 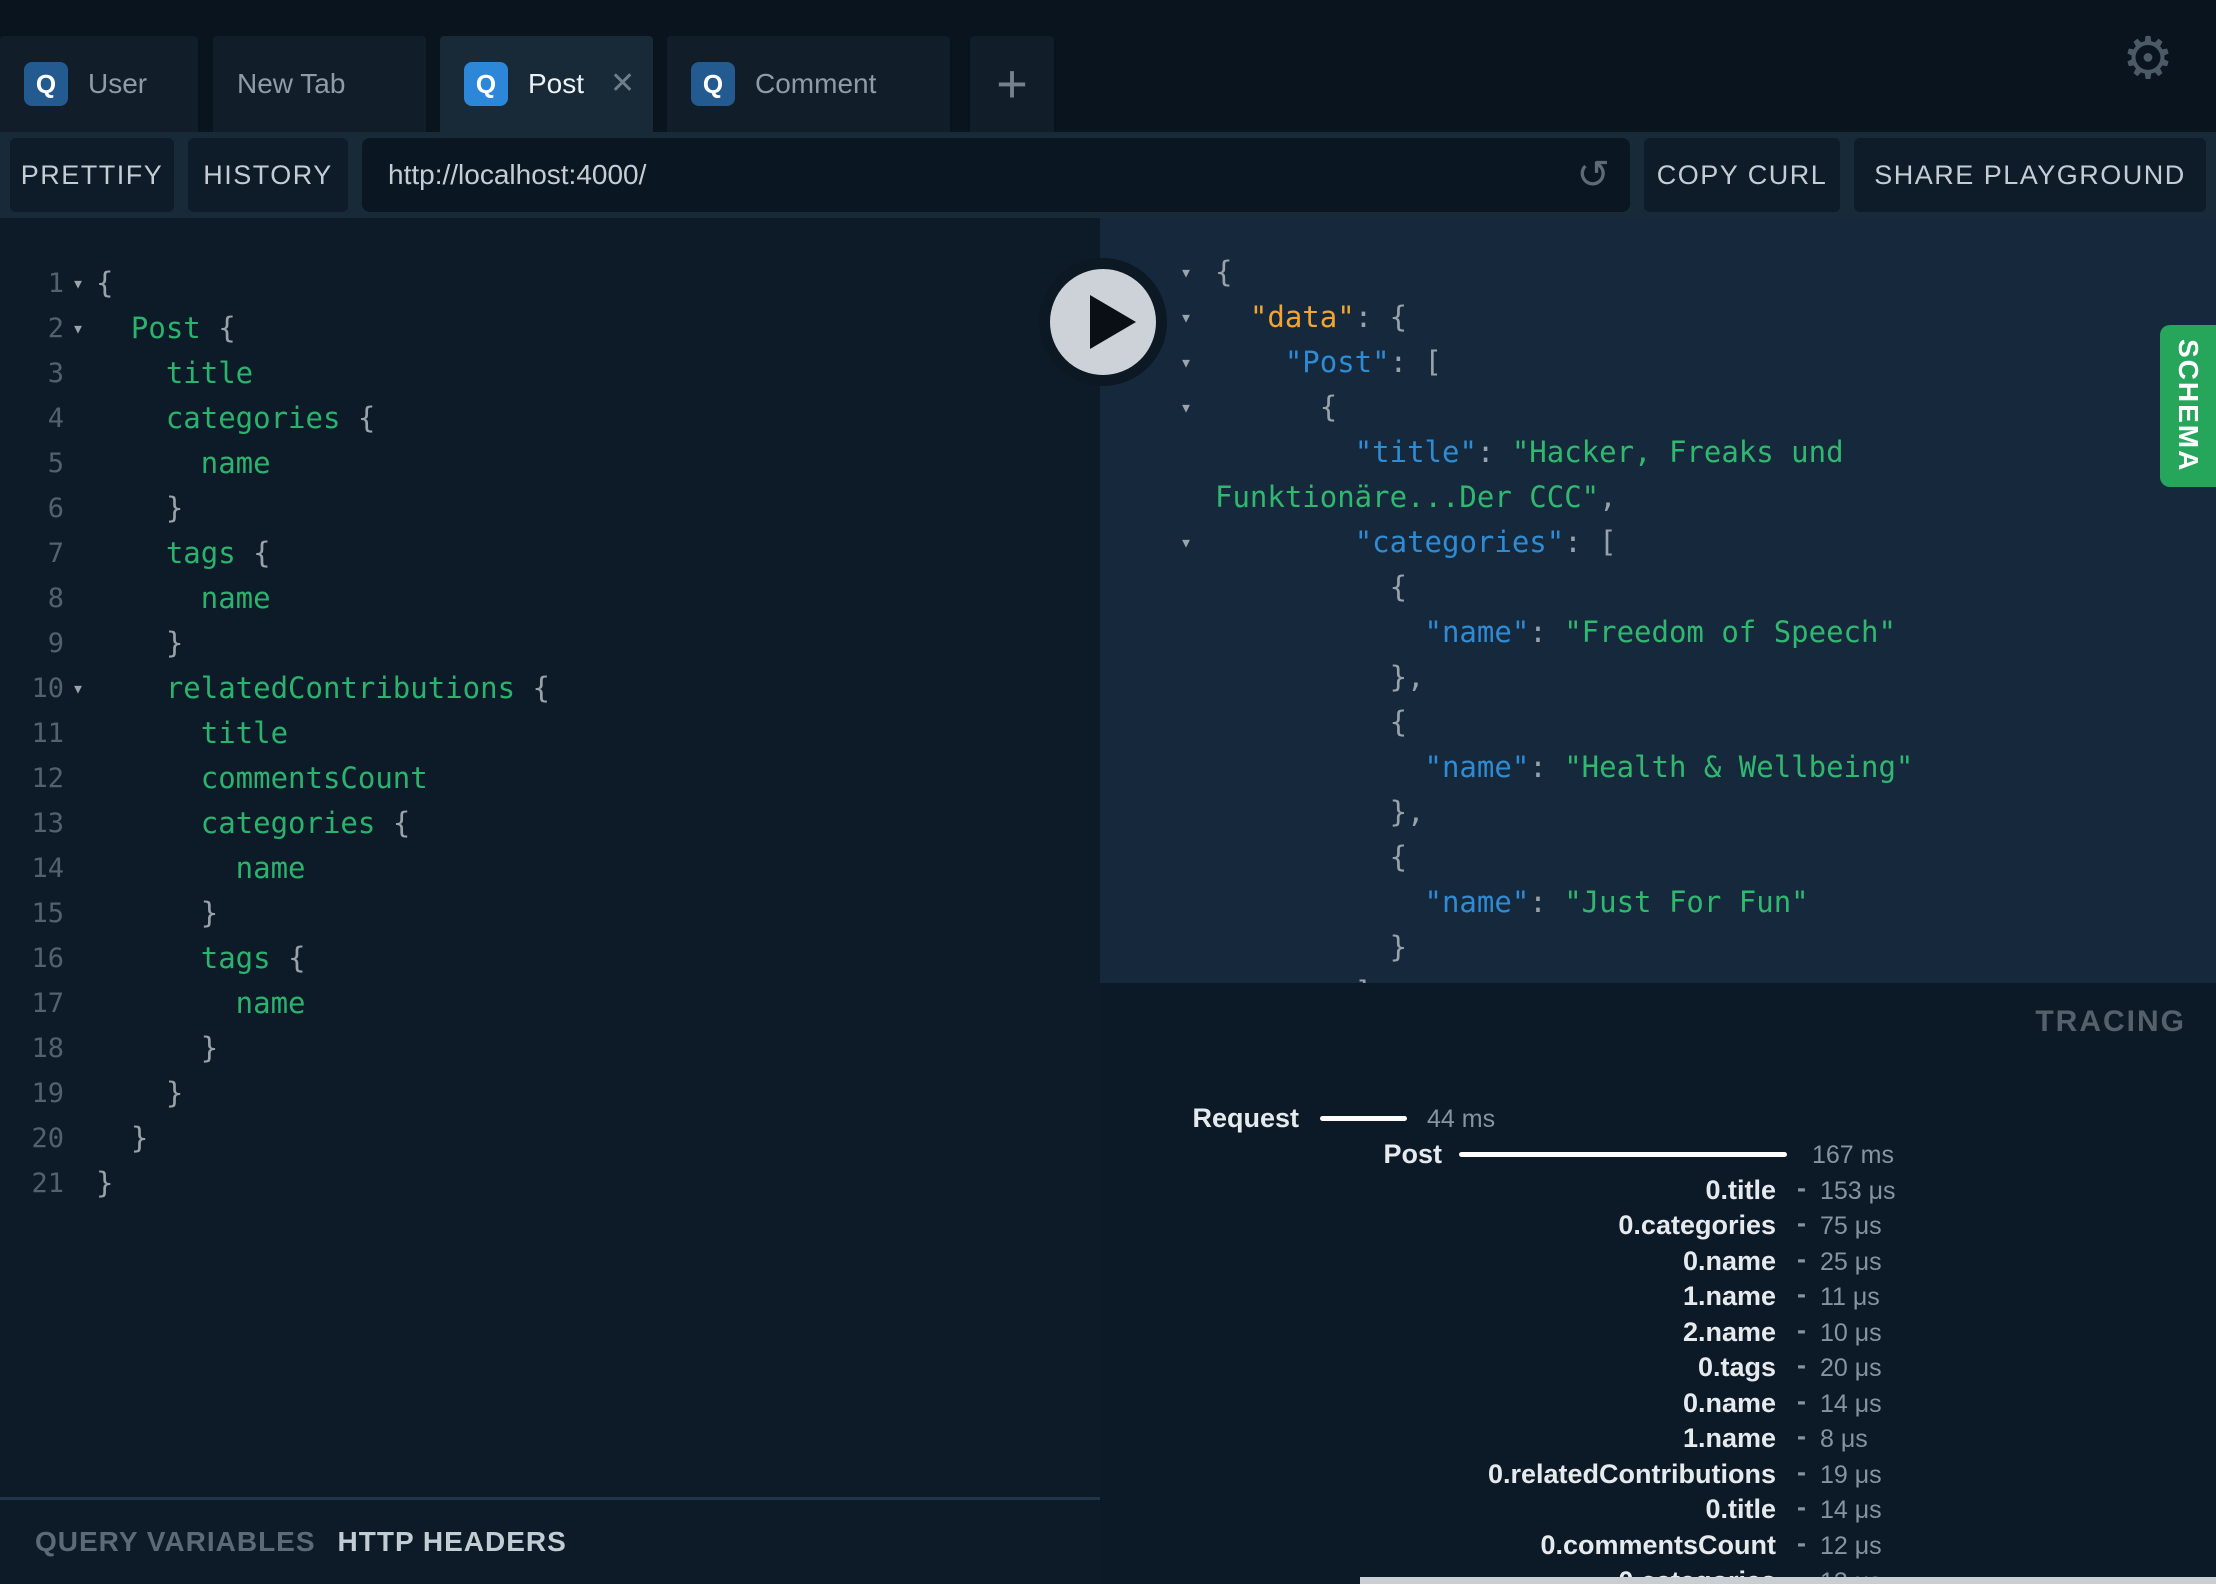 What do you see at coordinates (550, 283) in the screenshot?
I see `editor-line: 1 ▾ {` at bounding box center [550, 283].